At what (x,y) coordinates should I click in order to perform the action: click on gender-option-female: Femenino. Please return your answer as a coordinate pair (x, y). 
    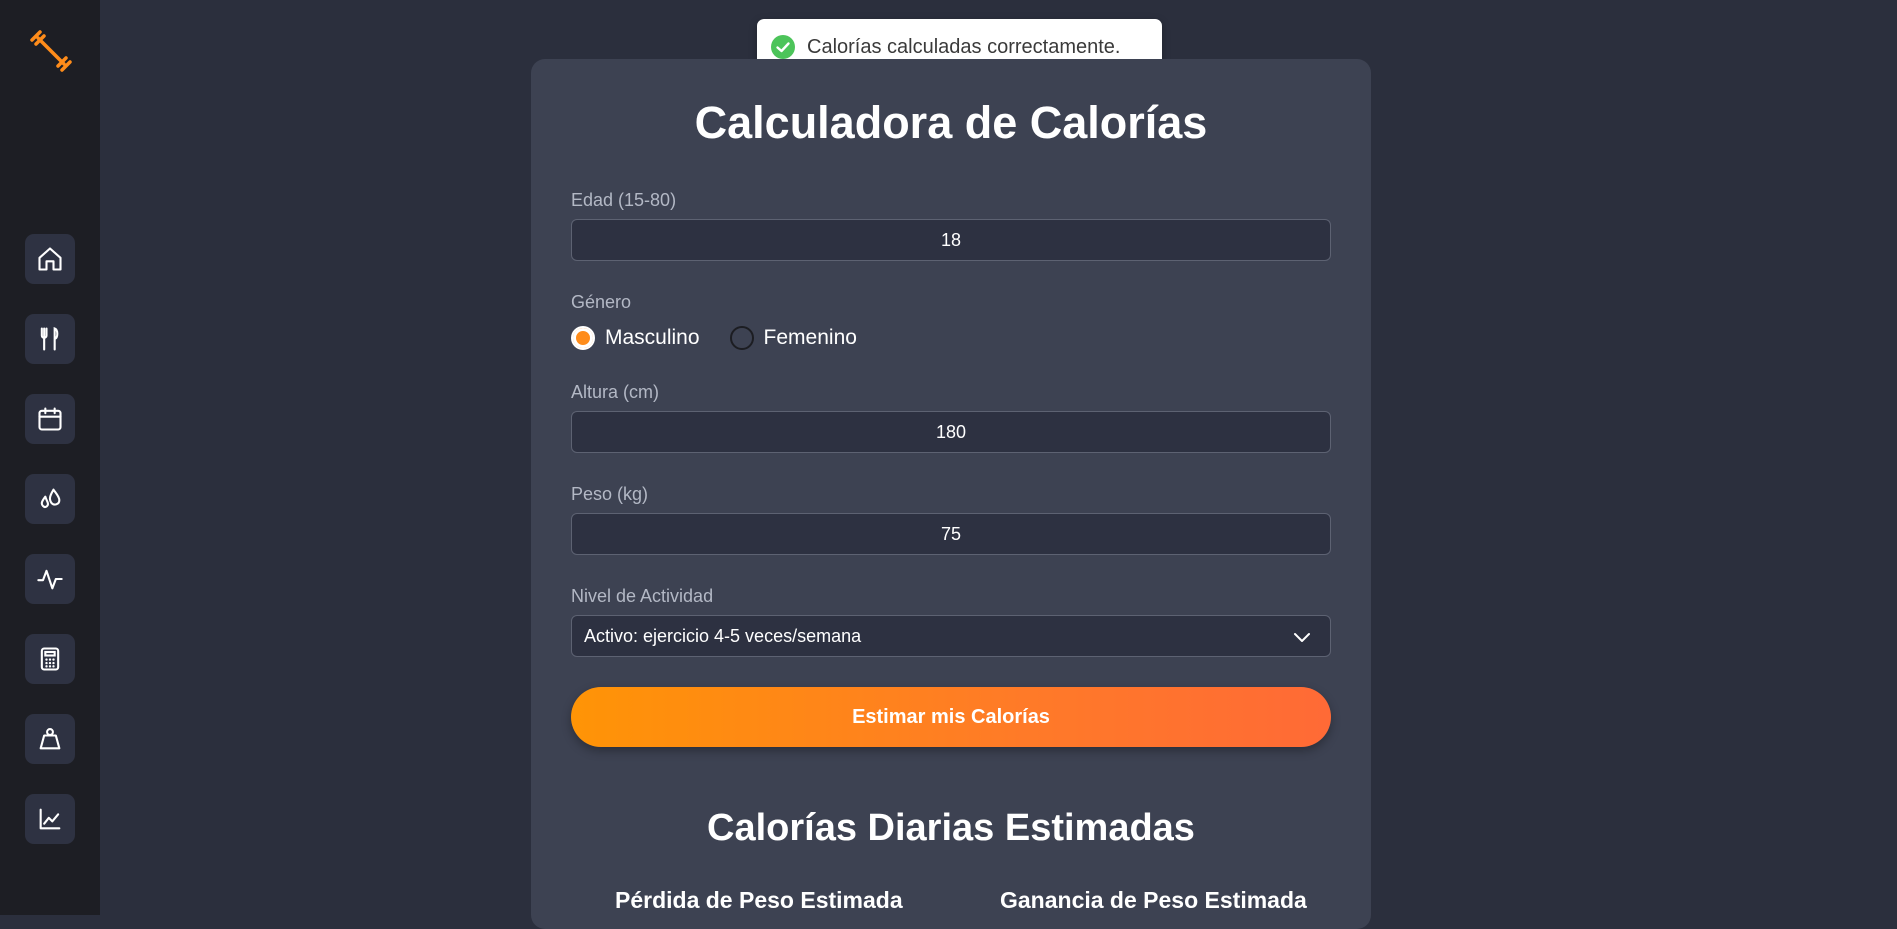
    Looking at the image, I should click on (793, 338).